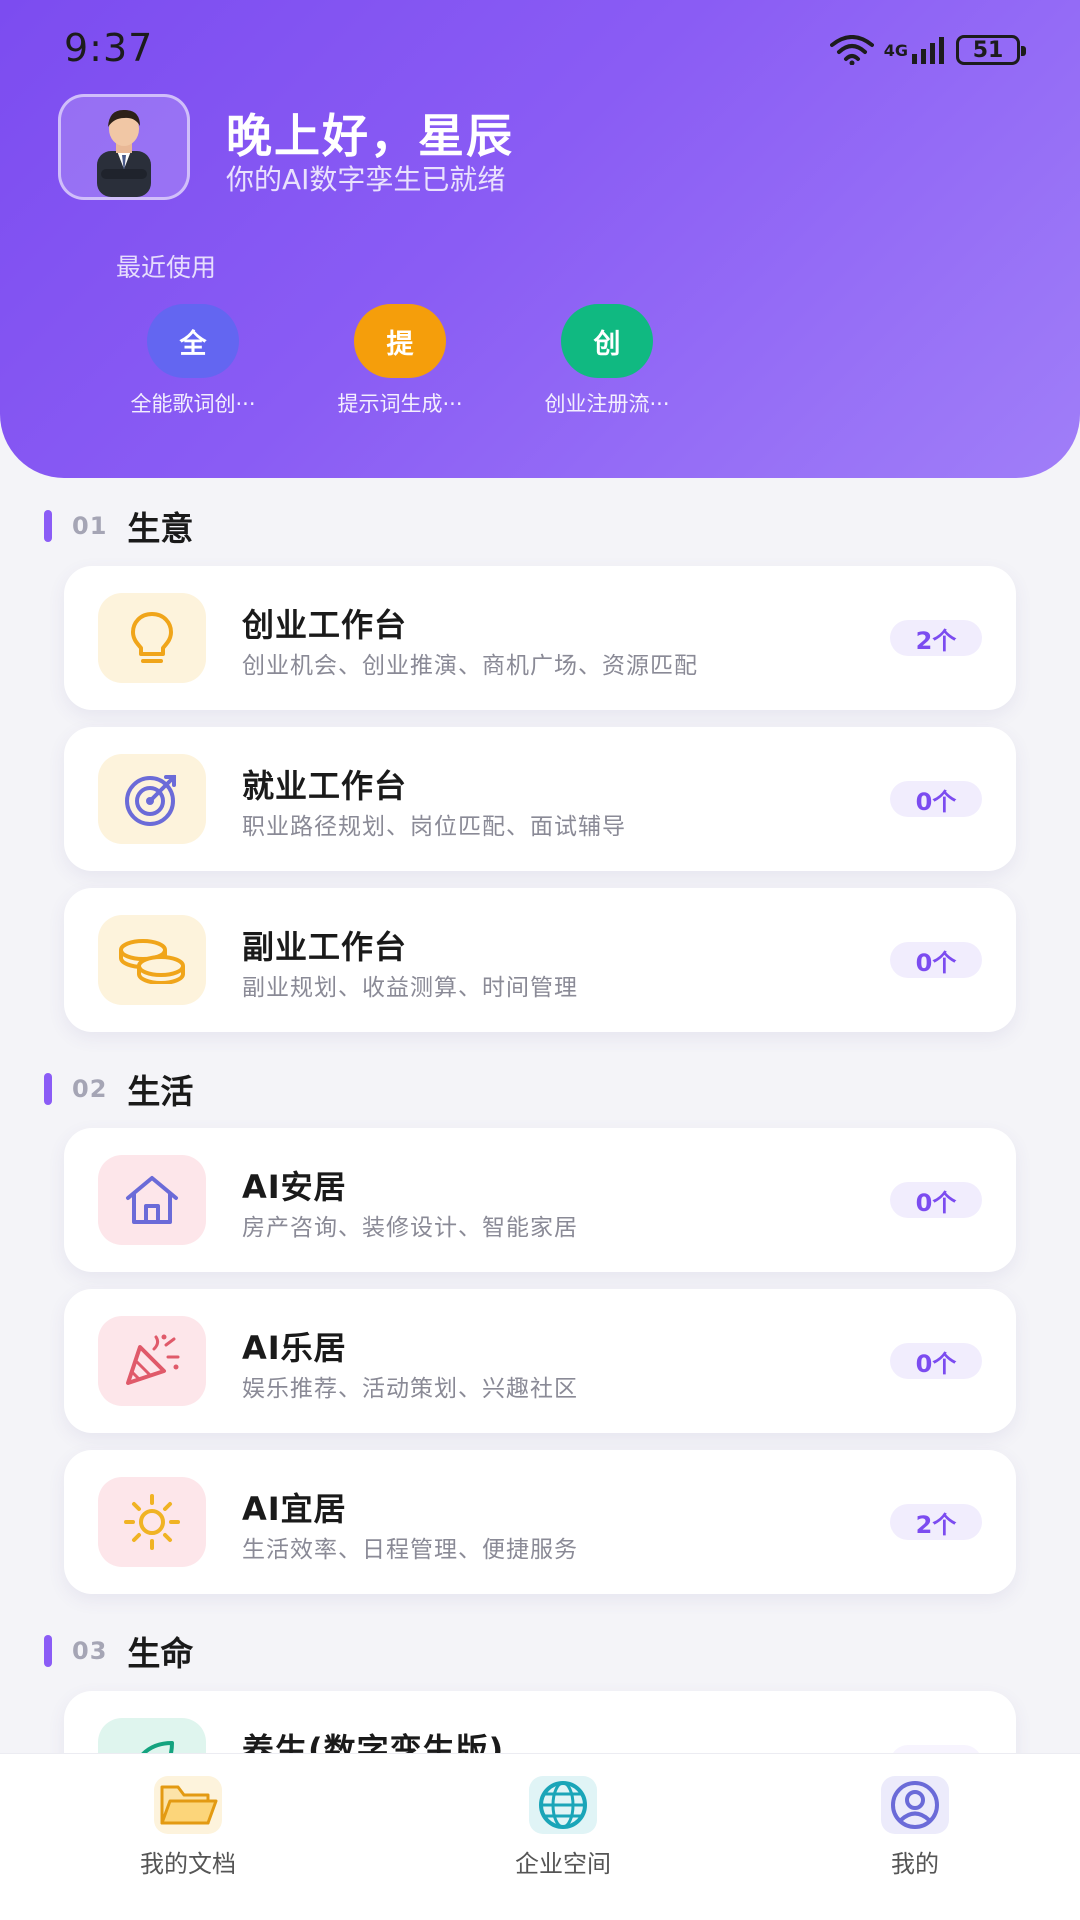 The height and width of the screenshot is (1920, 1080). I want to click on leaf-icon, so click(152, 1735).